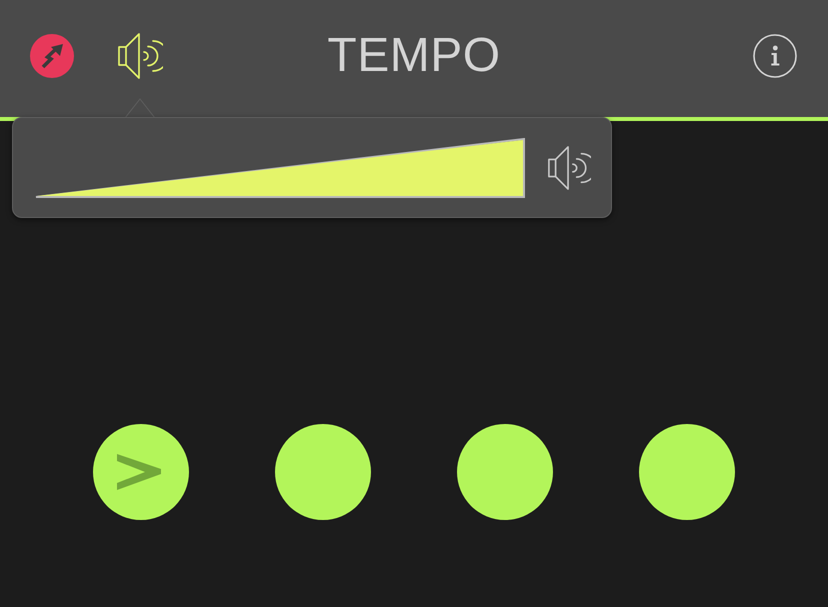  I want to click on volume-button, so click(140, 56).